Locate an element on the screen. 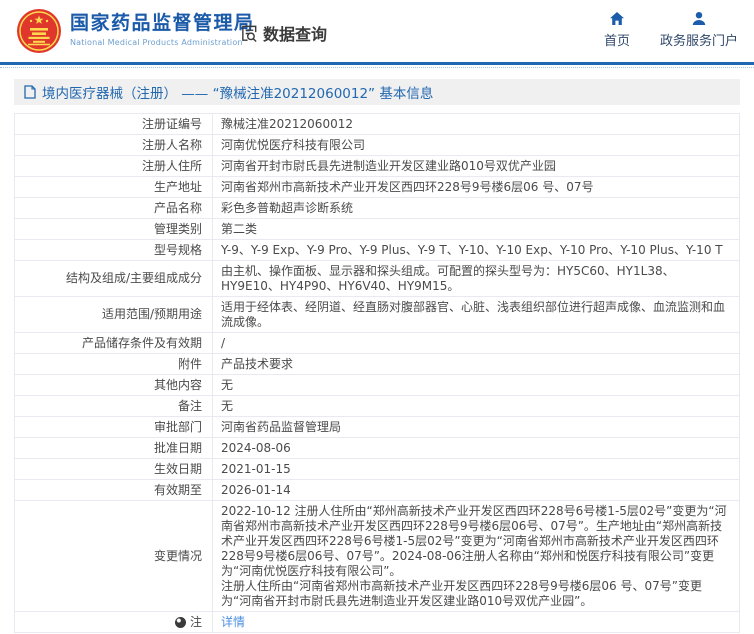 The image size is (754, 634). table-row: 产品名称 彩色多普勒超声诊断系统 is located at coordinates (377, 207).